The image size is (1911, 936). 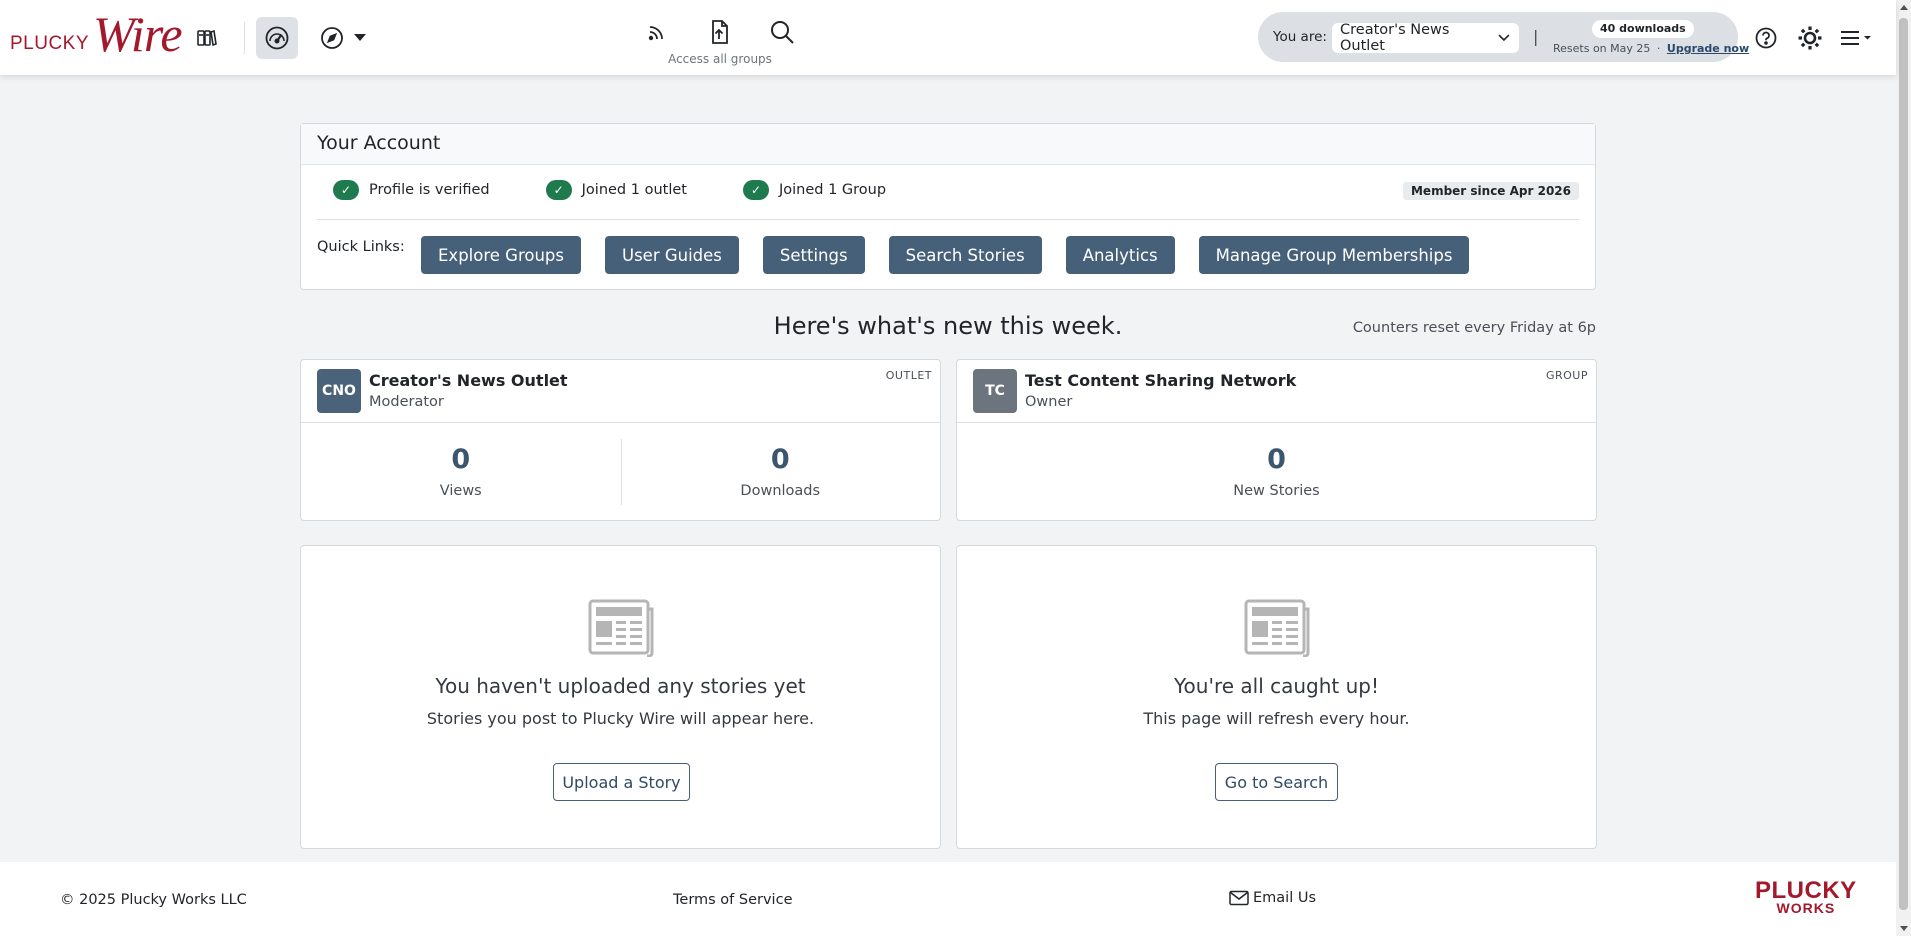 What do you see at coordinates (277, 38) in the screenshot?
I see `dashboard-gauge-icon` at bounding box center [277, 38].